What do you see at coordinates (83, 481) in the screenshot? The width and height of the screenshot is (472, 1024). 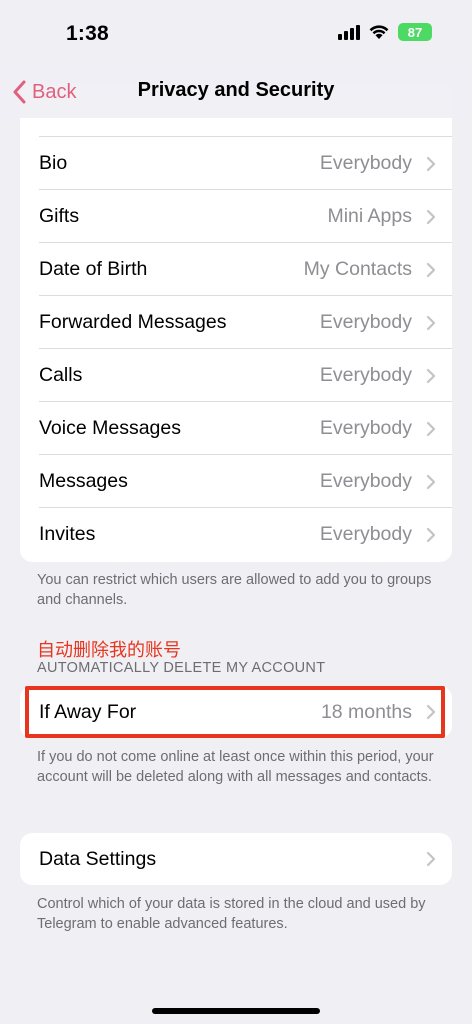 I see `row-label: Messages` at bounding box center [83, 481].